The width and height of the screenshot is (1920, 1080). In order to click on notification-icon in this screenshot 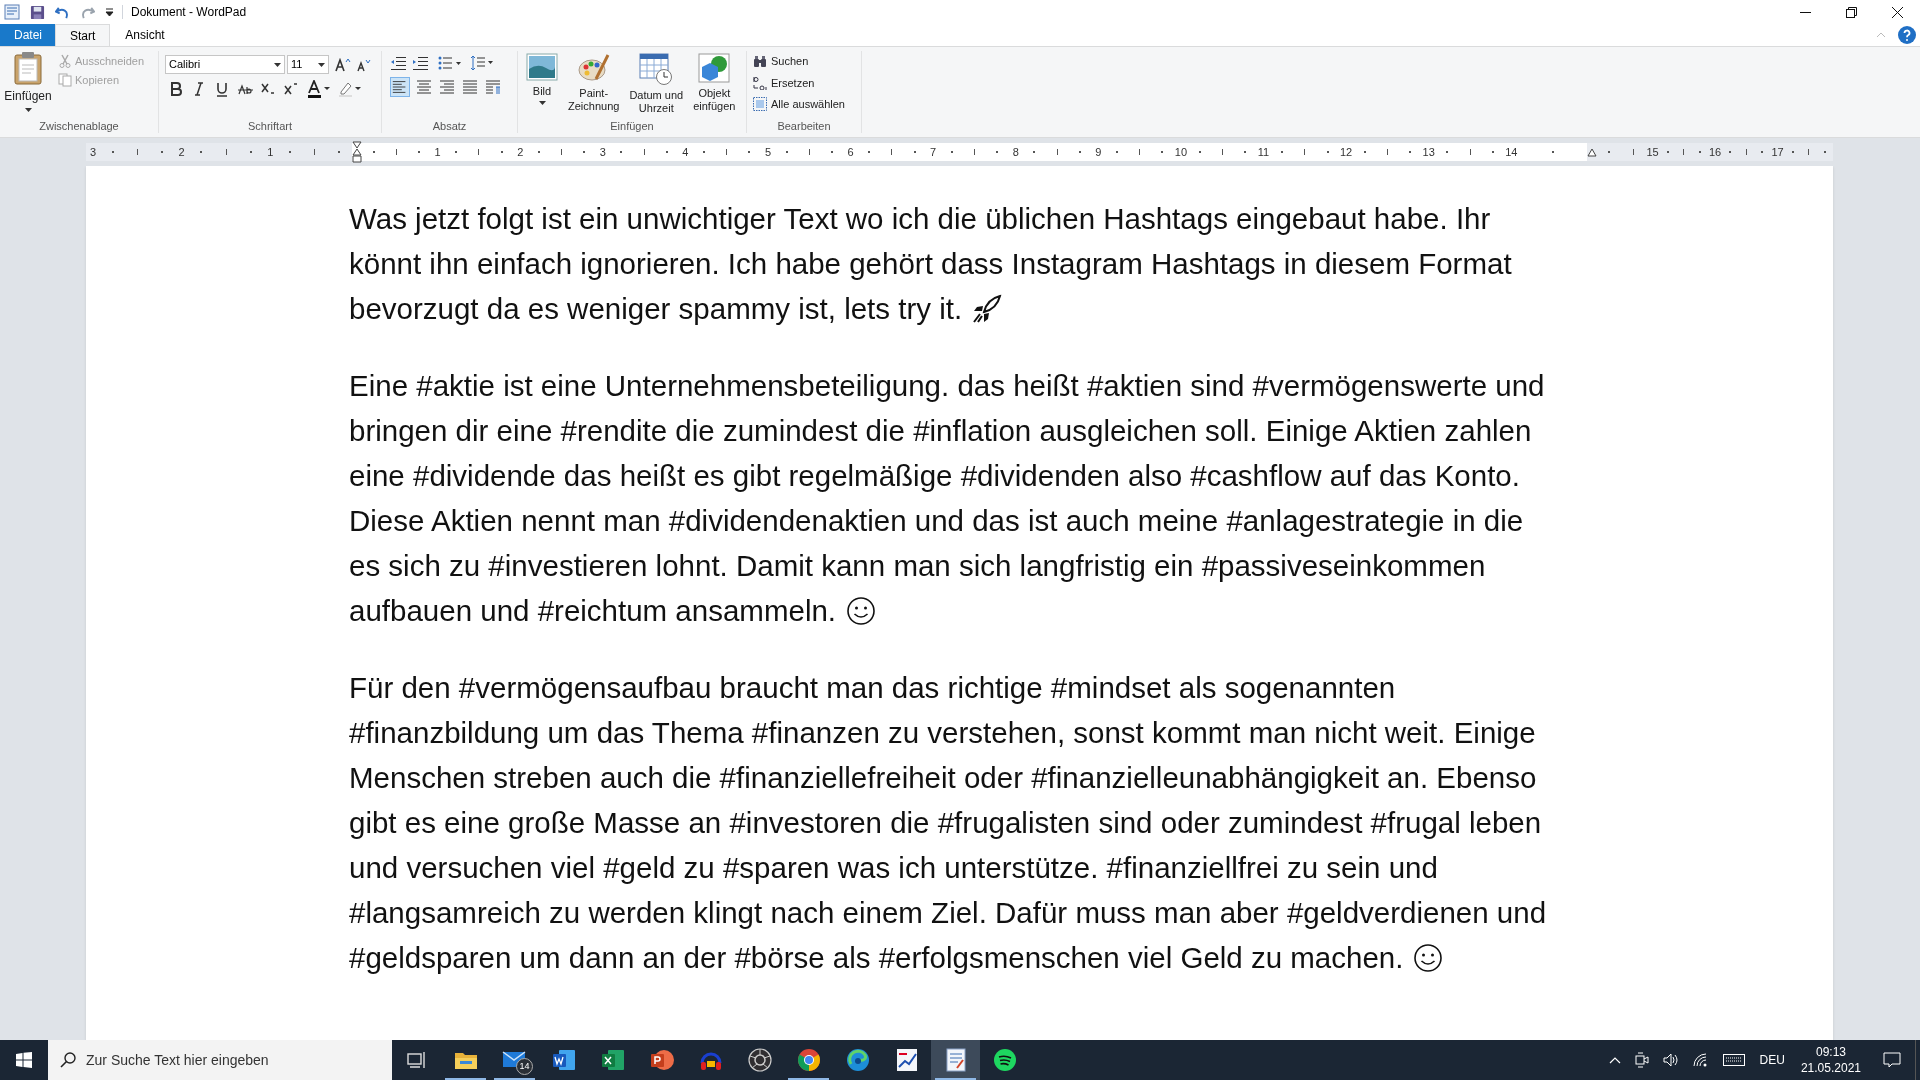, I will do `click(1892, 1060)`.